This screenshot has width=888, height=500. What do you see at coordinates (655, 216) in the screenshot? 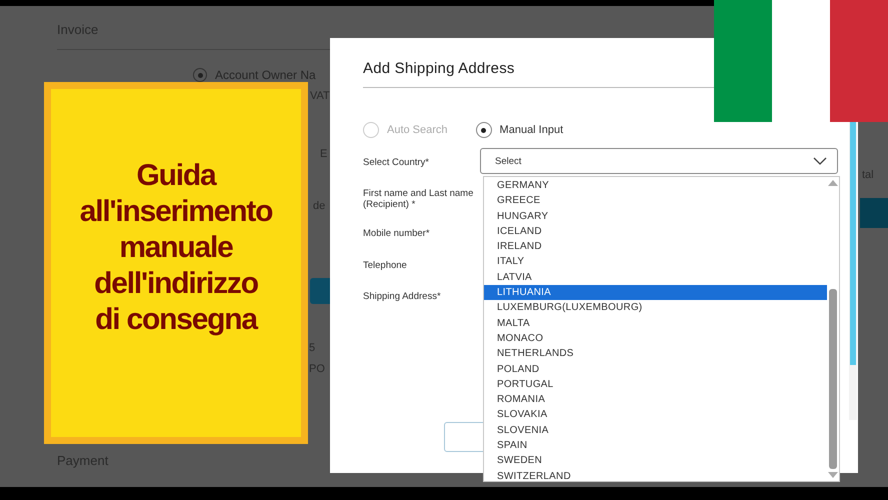
I see `dropdown-option: HUNGARY` at bounding box center [655, 216].